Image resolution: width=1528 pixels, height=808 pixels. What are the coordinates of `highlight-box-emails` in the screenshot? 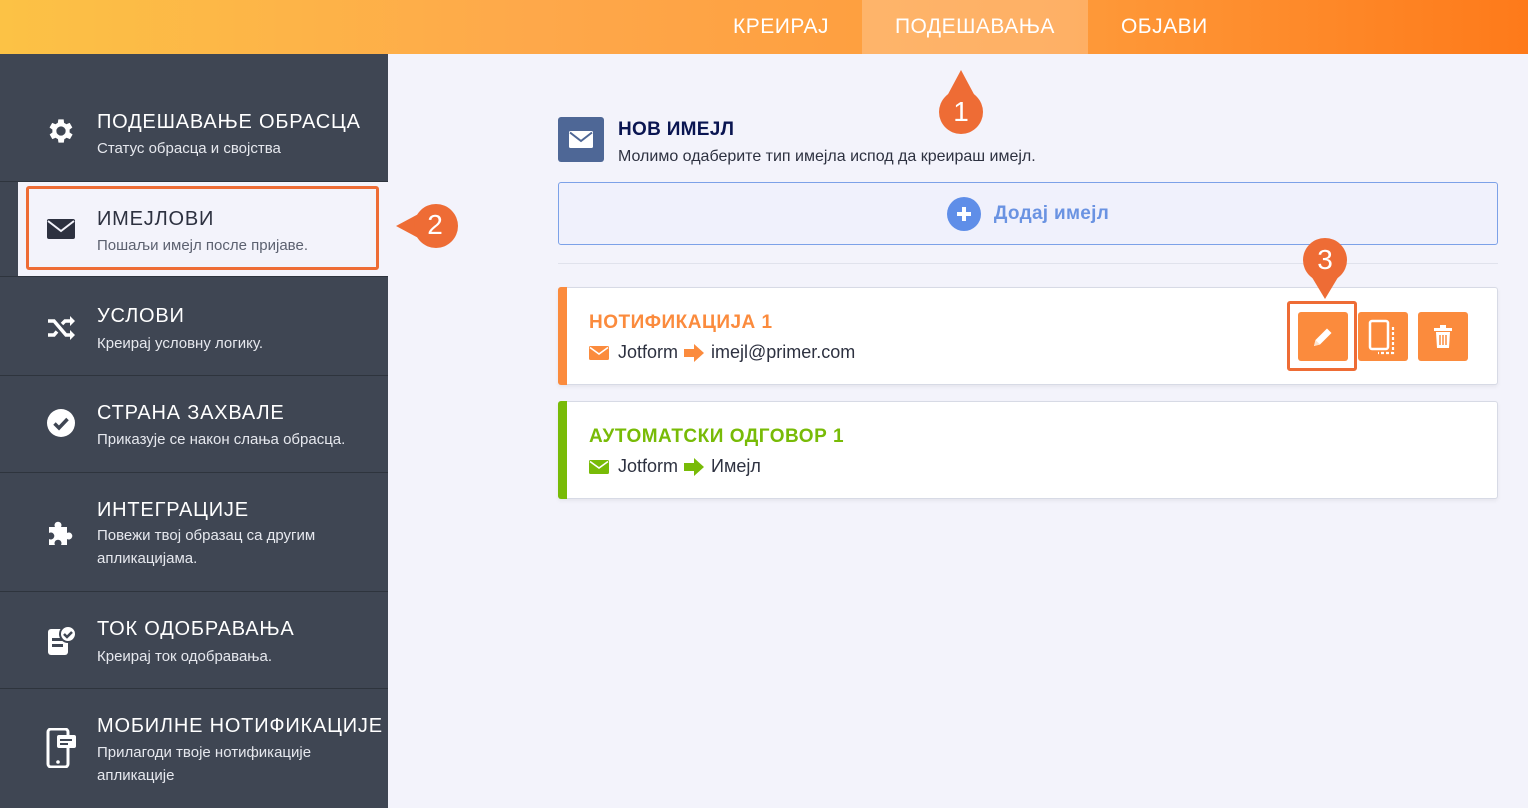 It's located at (202, 228).